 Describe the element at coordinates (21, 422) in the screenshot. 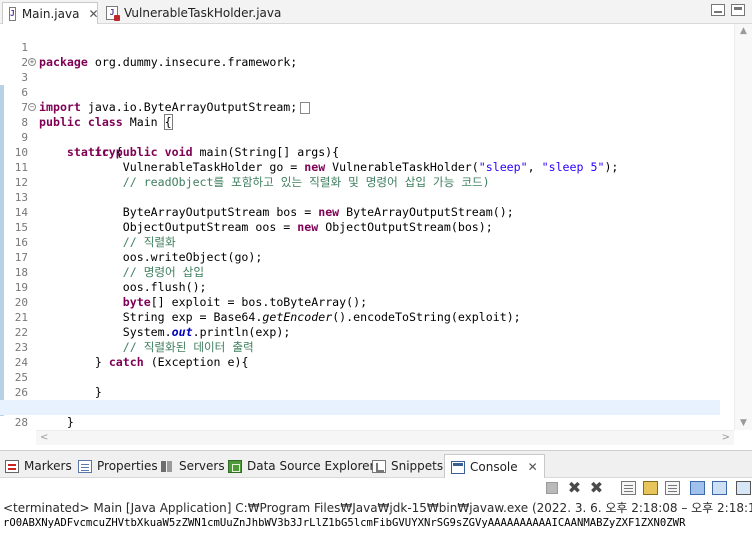

I see `line-number: 28` at that location.